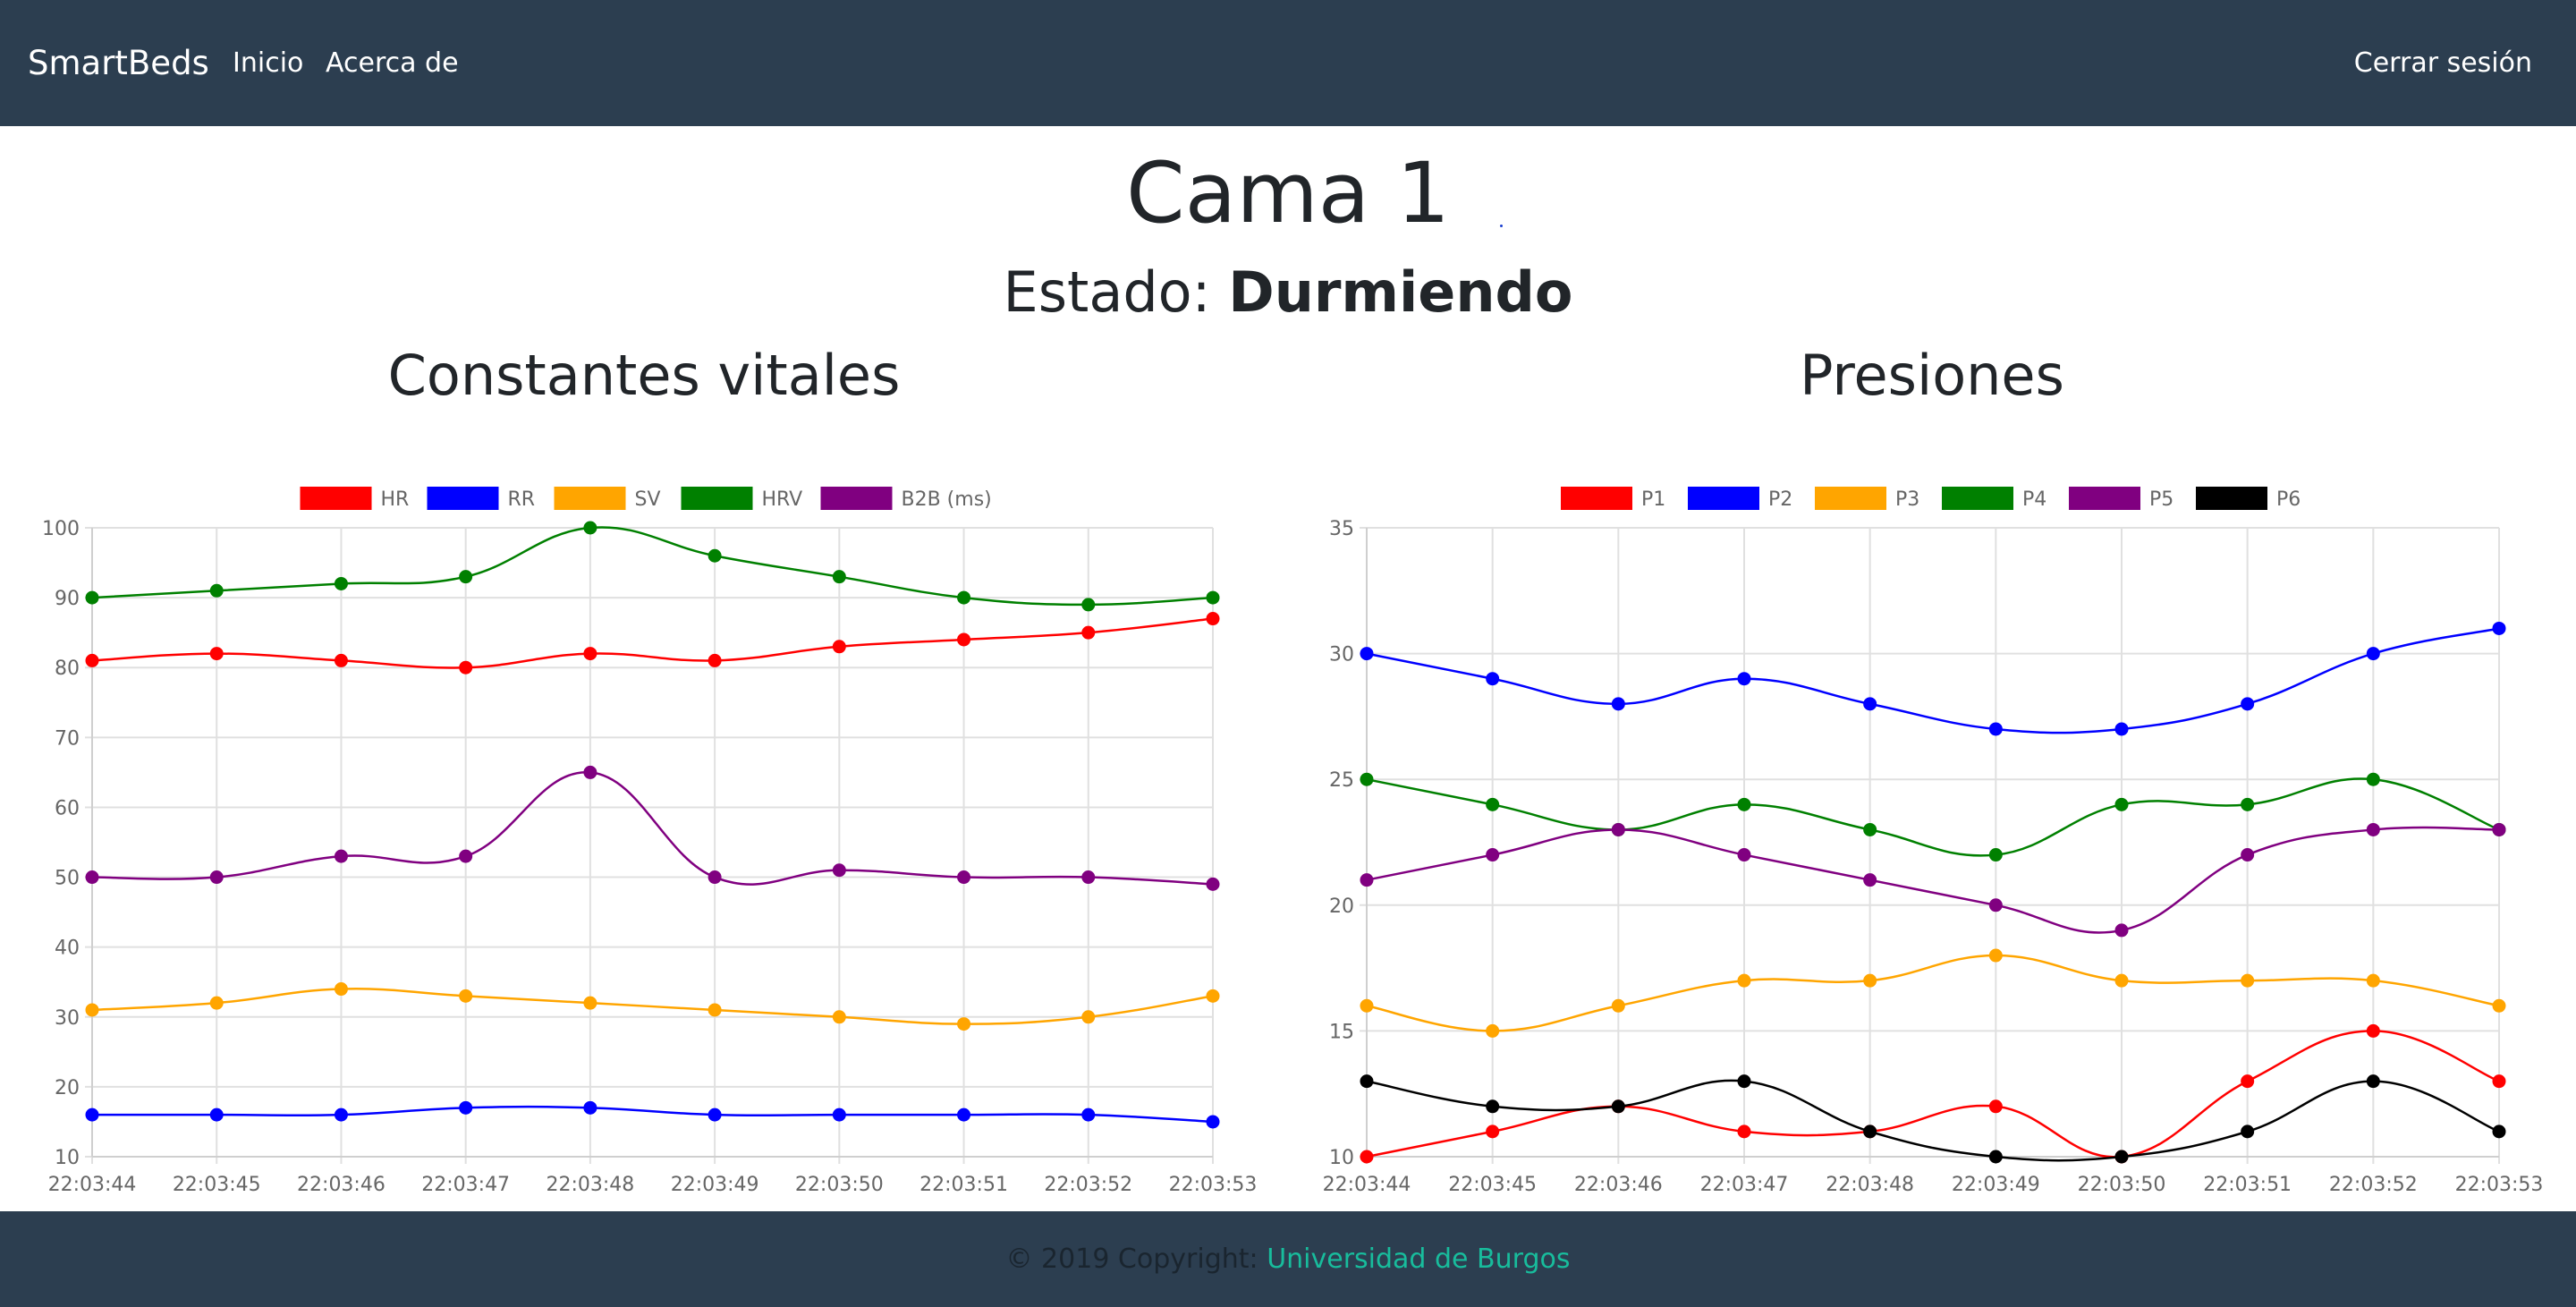 The width and height of the screenshot is (2576, 1307). I want to click on legend-label: P3, so click(1907, 499).